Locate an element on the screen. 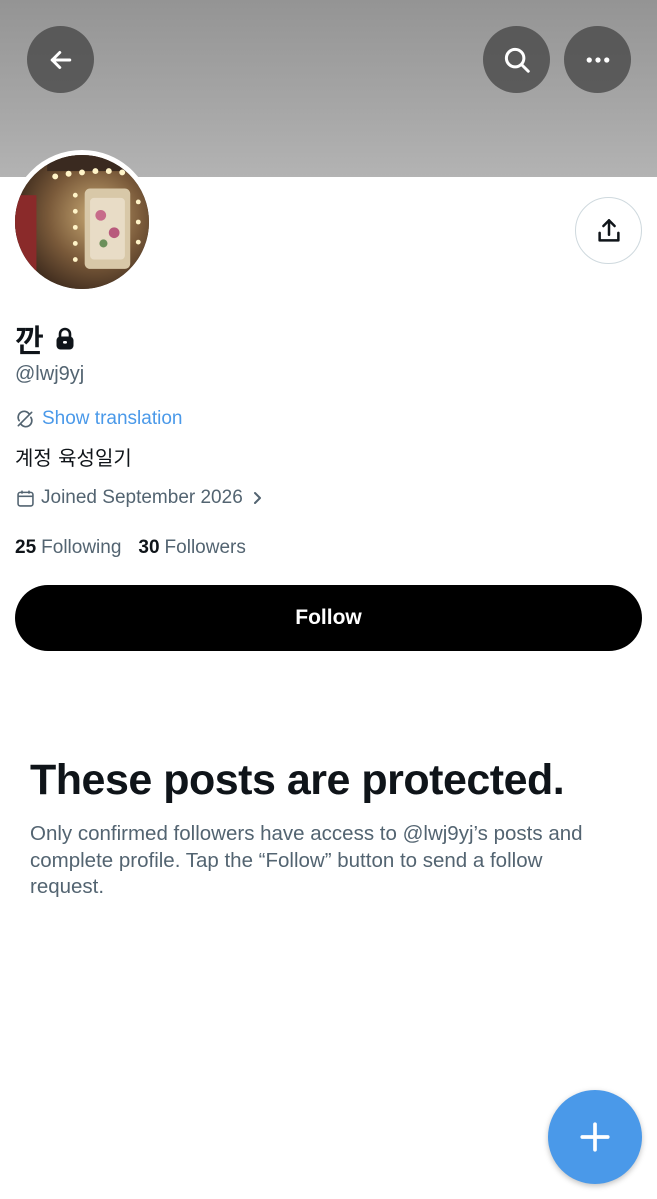 This screenshot has height=1199, width=657. profile-banner is located at coordinates (328, 88).